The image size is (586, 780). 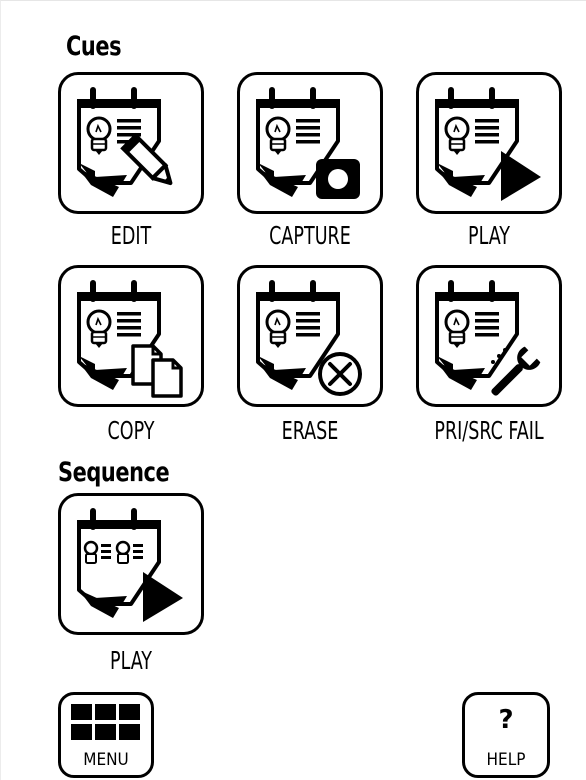 I want to click on cue-copy-icon, so click(x=129, y=338).